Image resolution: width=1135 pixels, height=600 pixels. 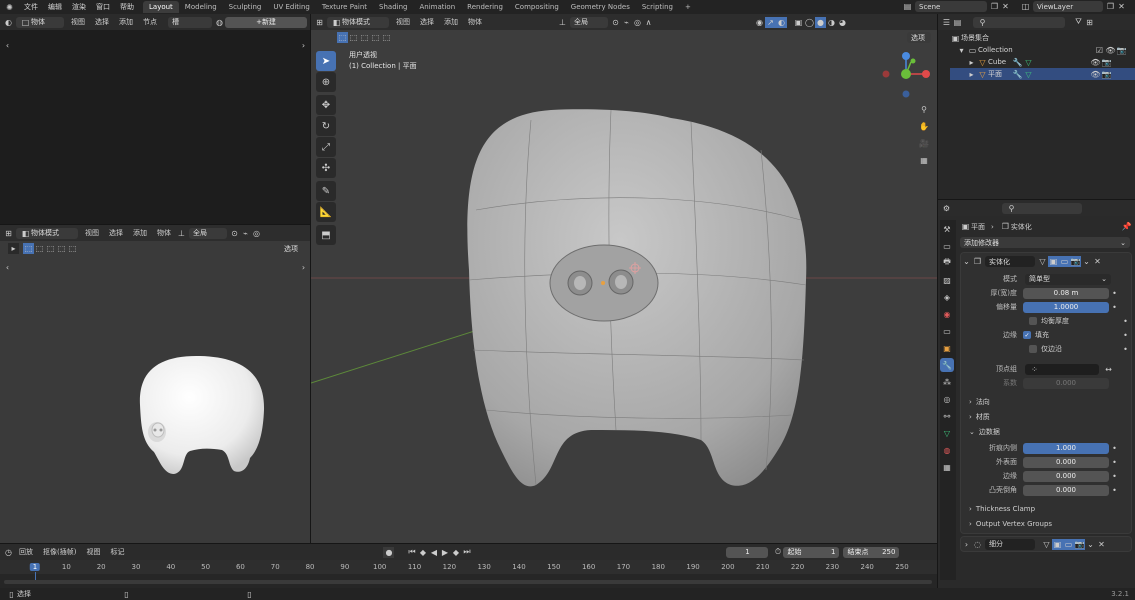 What do you see at coordinates (966, 261) in the screenshot?
I see `collapse-icon: ⌄` at bounding box center [966, 261].